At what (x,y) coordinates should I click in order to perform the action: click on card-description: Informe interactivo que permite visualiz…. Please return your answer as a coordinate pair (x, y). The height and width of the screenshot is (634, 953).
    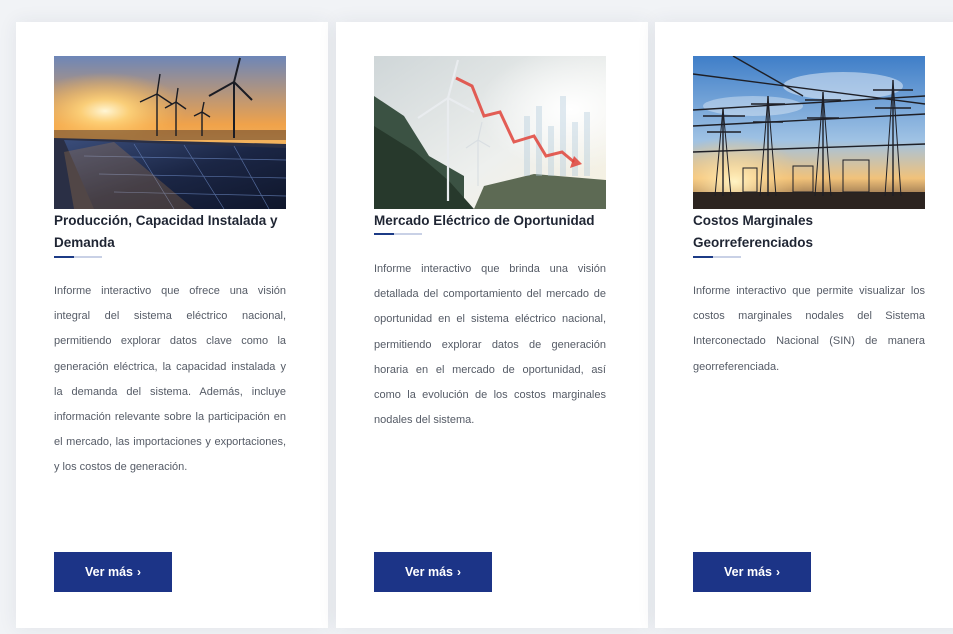
    Looking at the image, I should click on (809, 329).